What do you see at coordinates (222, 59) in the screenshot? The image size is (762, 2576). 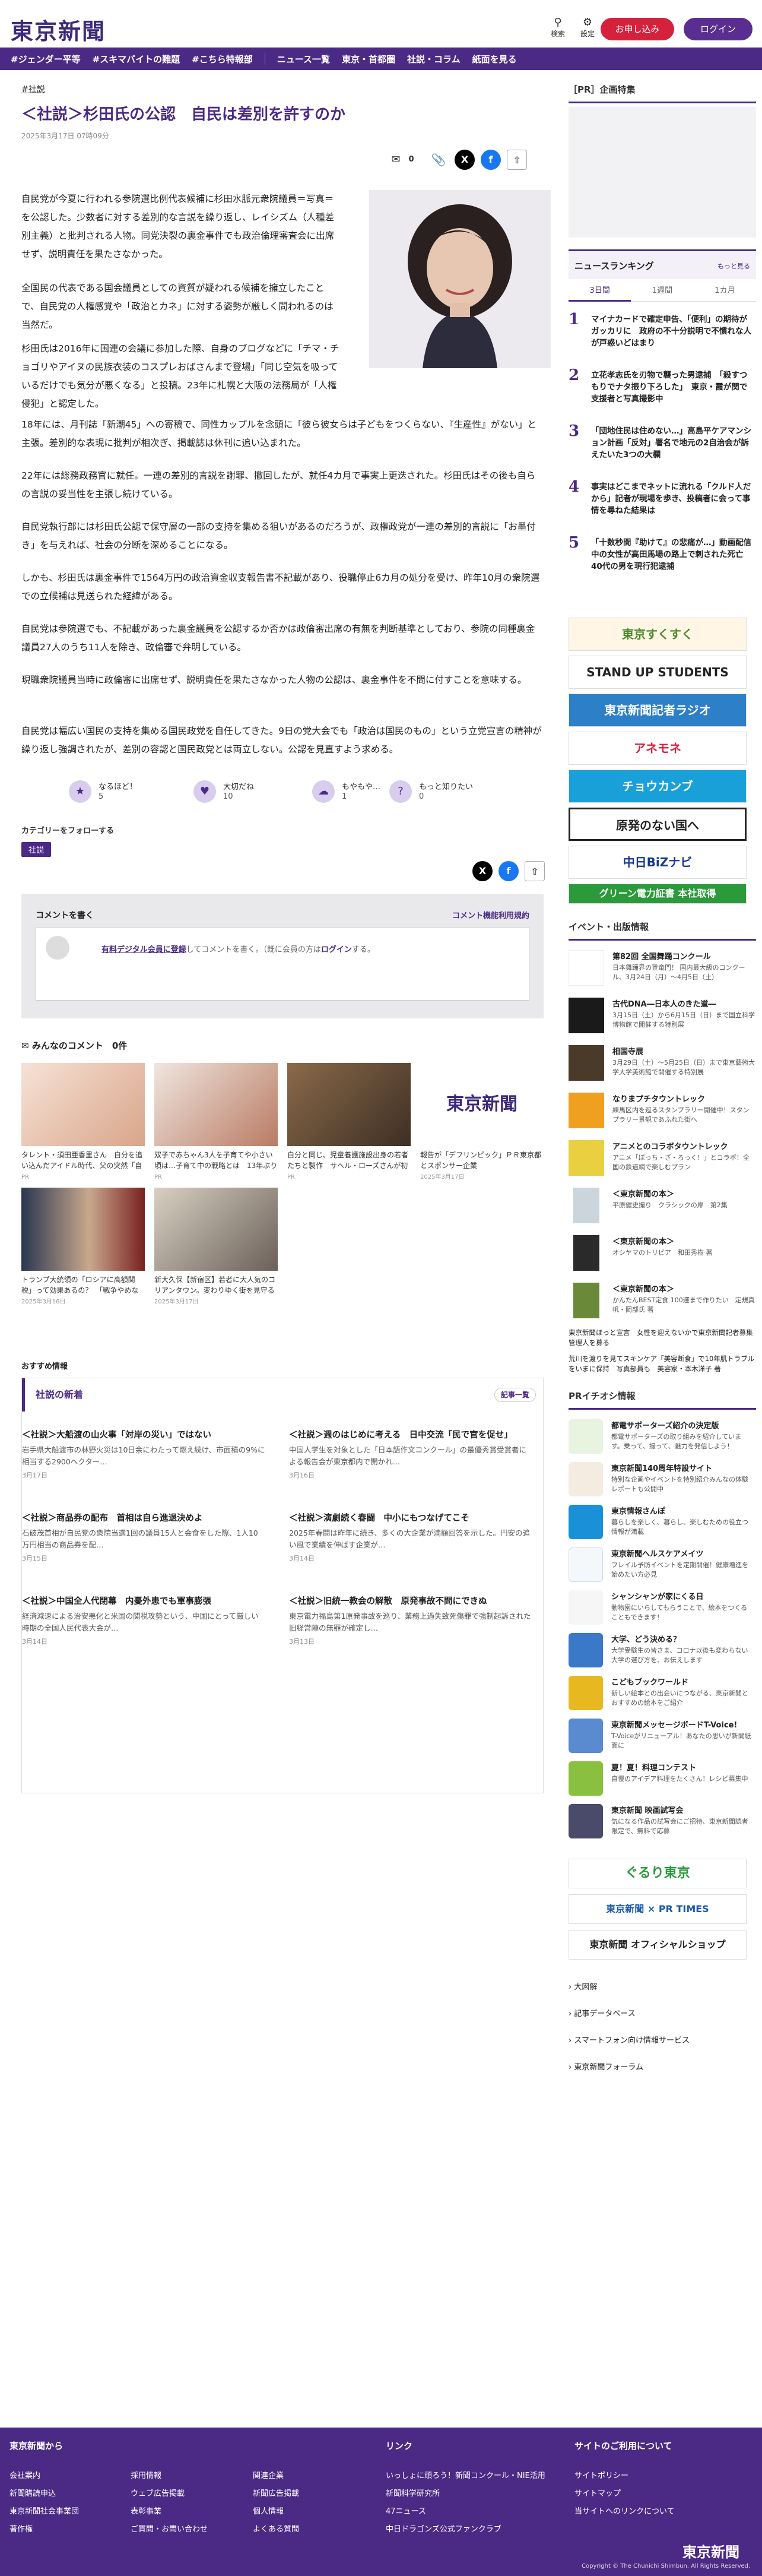 I see `nav-item-tokuho: #こちら特報部` at bounding box center [222, 59].